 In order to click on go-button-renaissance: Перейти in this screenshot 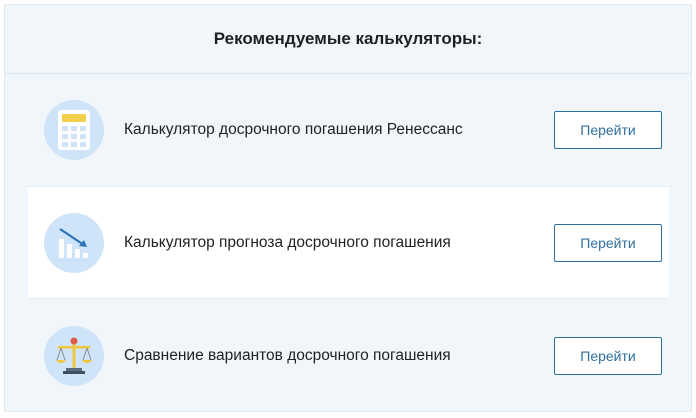, I will do `click(608, 129)`.